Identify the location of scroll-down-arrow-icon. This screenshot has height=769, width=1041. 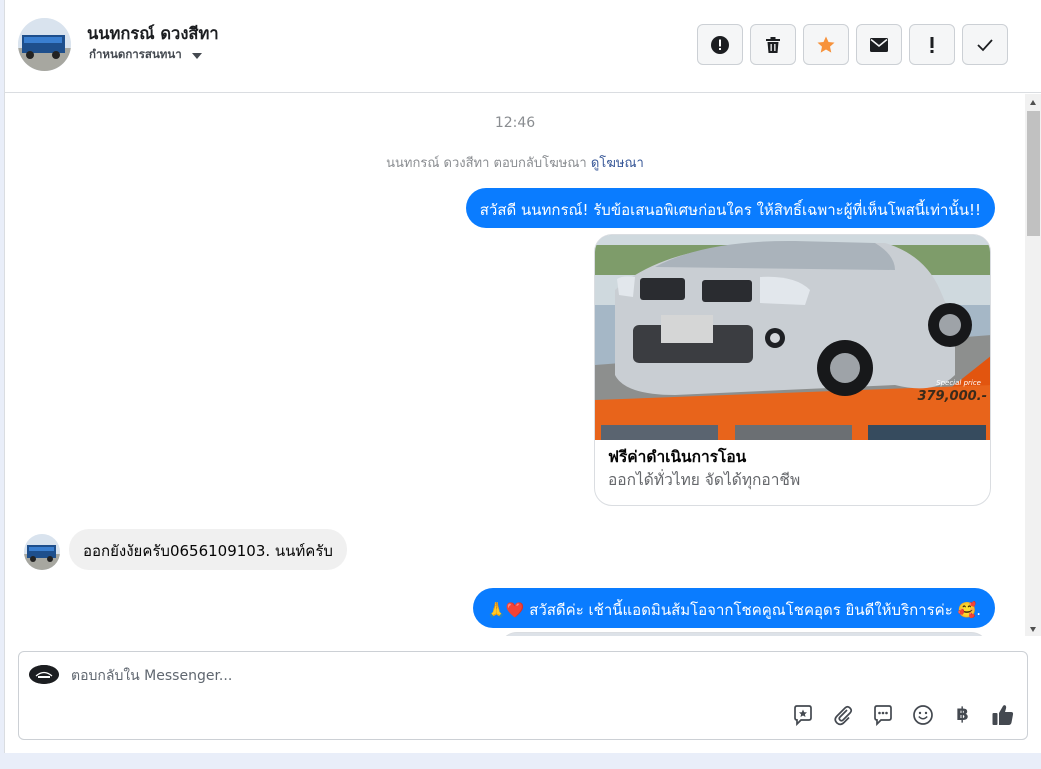
(1033, 629).